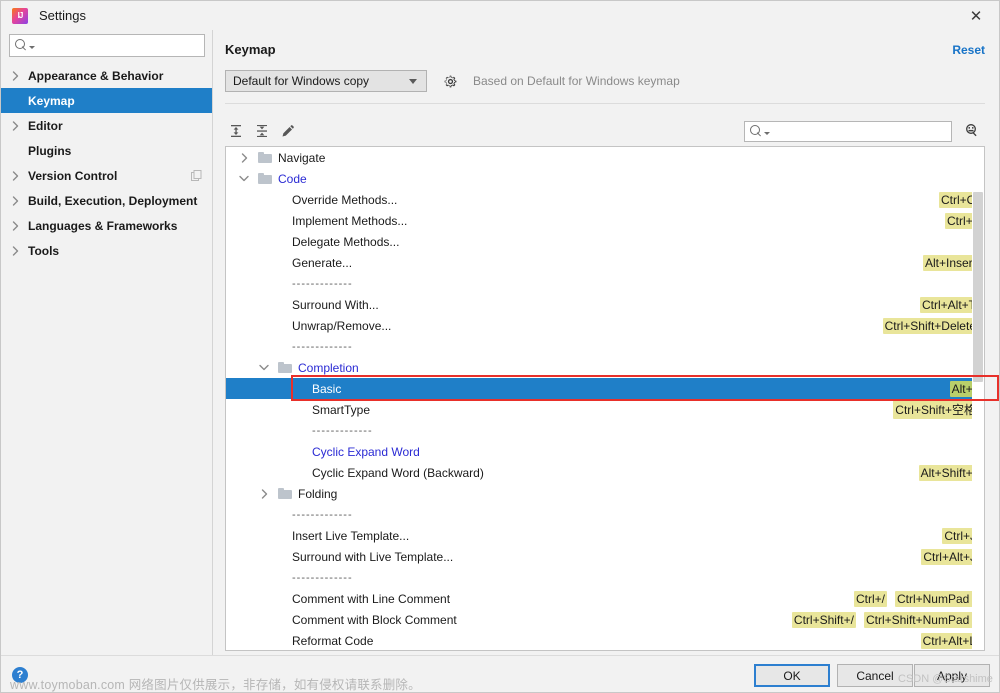 This screenshot has height=693, width=1000. Describe the element at coordinates (196, 175) in the screenshot. I see `copy-icon` at that location.